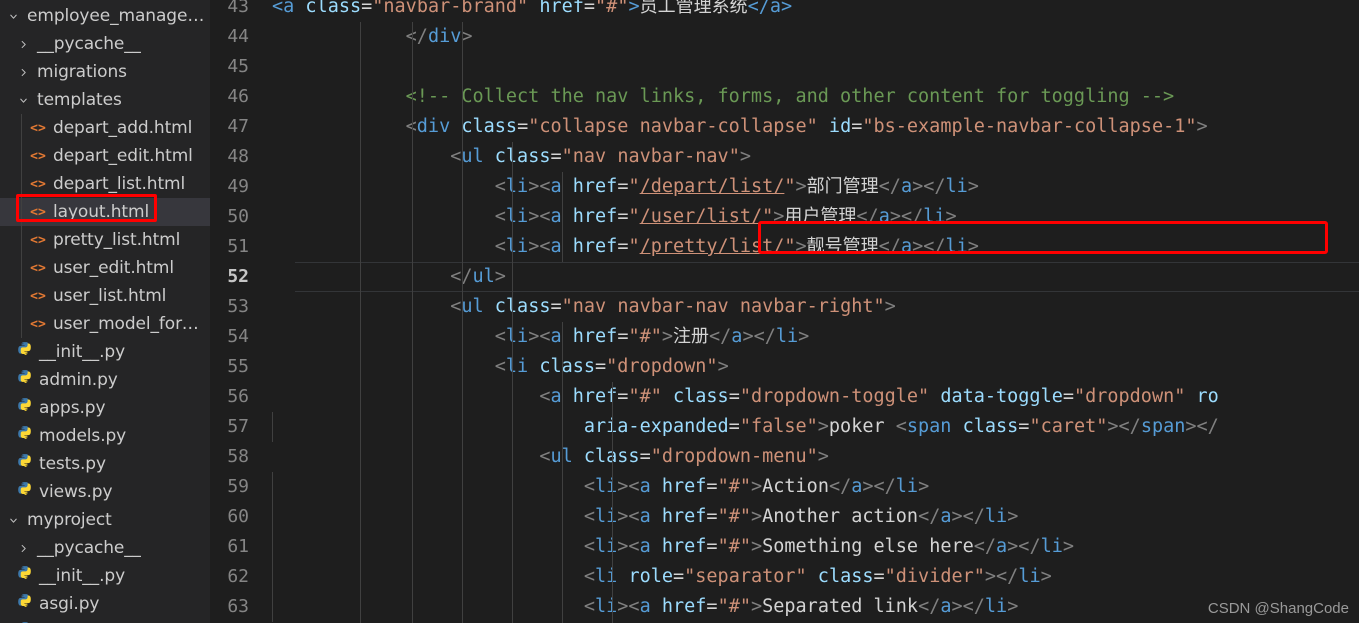  What do you see at coordinates (784, 277) in the screenshot?
I see `code-line-52: 52 </ul>` at bounding box center [784, 277].